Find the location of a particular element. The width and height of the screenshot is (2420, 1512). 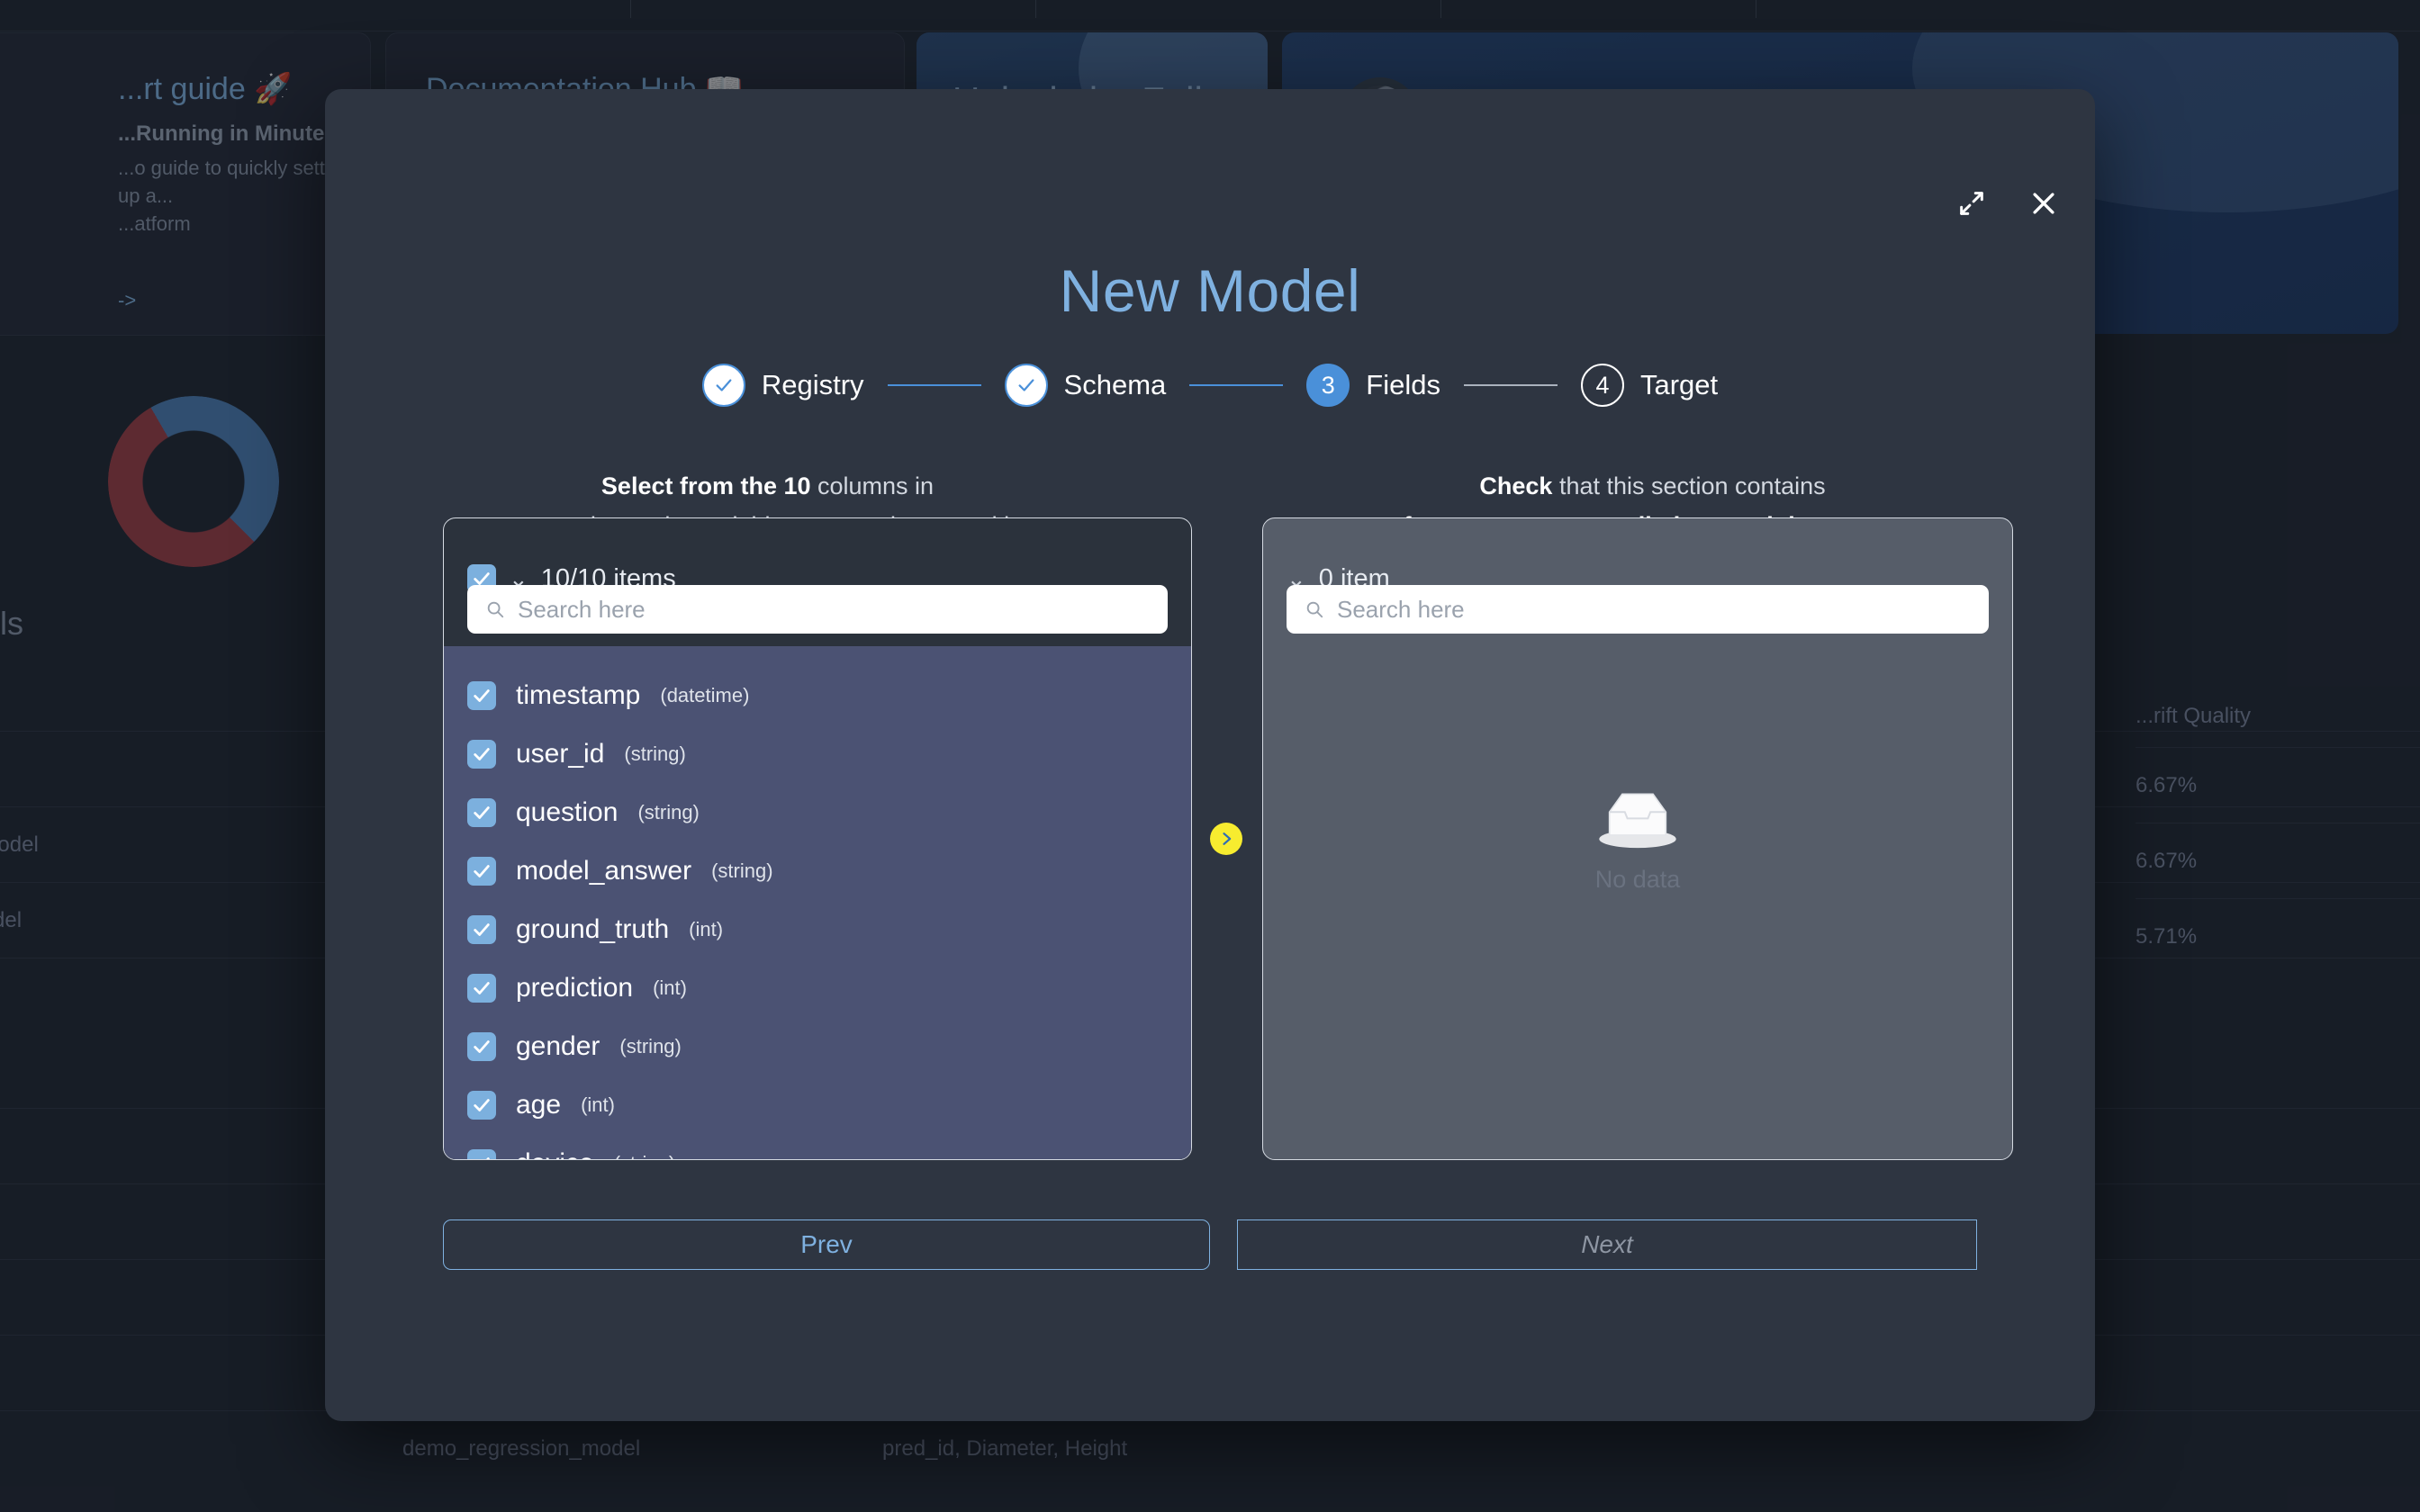

column-name: model_answer is located at coordinates (604, 871).